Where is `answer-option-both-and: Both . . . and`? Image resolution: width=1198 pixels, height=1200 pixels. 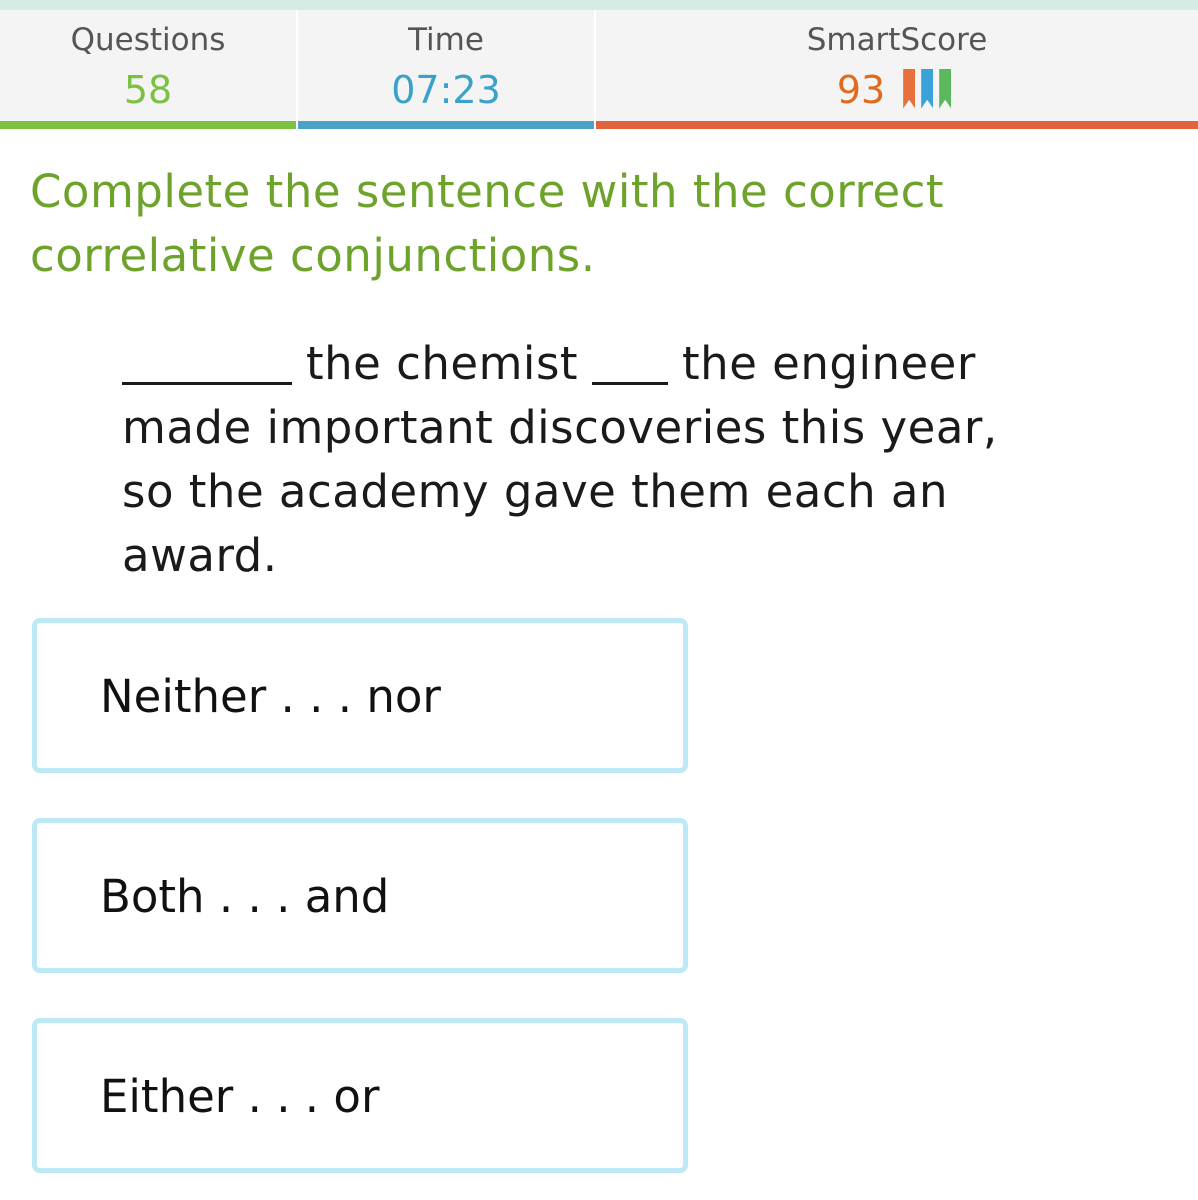
answer-option-both-and: Both . . . and is located at coordinates (360, 895).